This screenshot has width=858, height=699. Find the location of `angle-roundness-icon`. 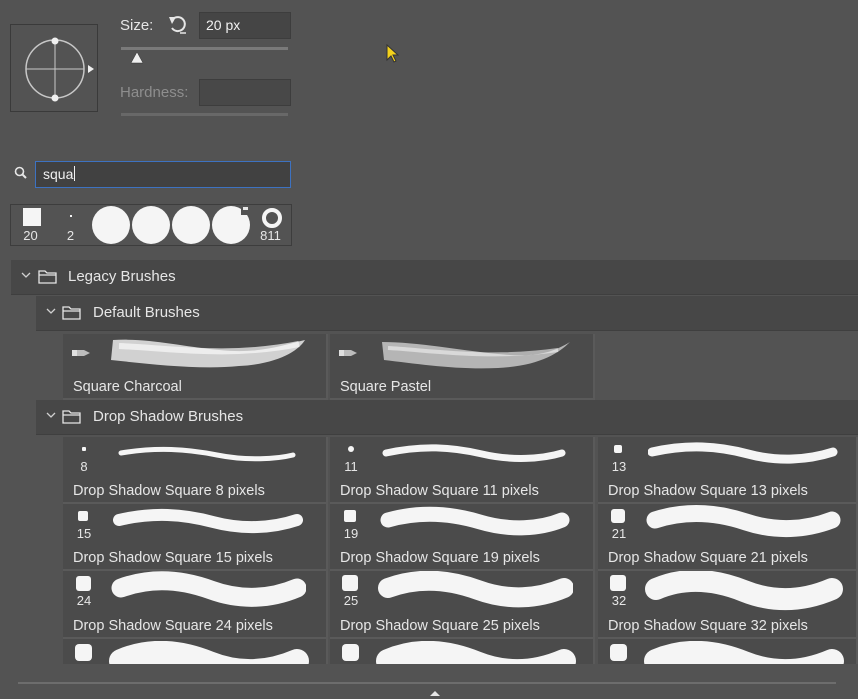

angle-roundness-icon is located at coordinates (59, 69).